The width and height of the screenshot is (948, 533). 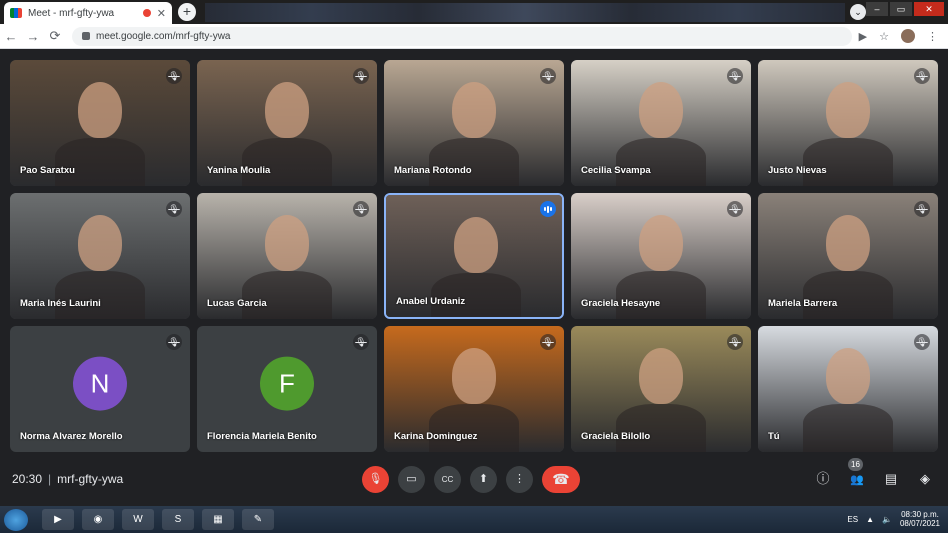 What do you see at coordinates (848, 389) in the screenshot?
I see `participant-tile: 🎙 Tú` at bounding box center [848, 389].